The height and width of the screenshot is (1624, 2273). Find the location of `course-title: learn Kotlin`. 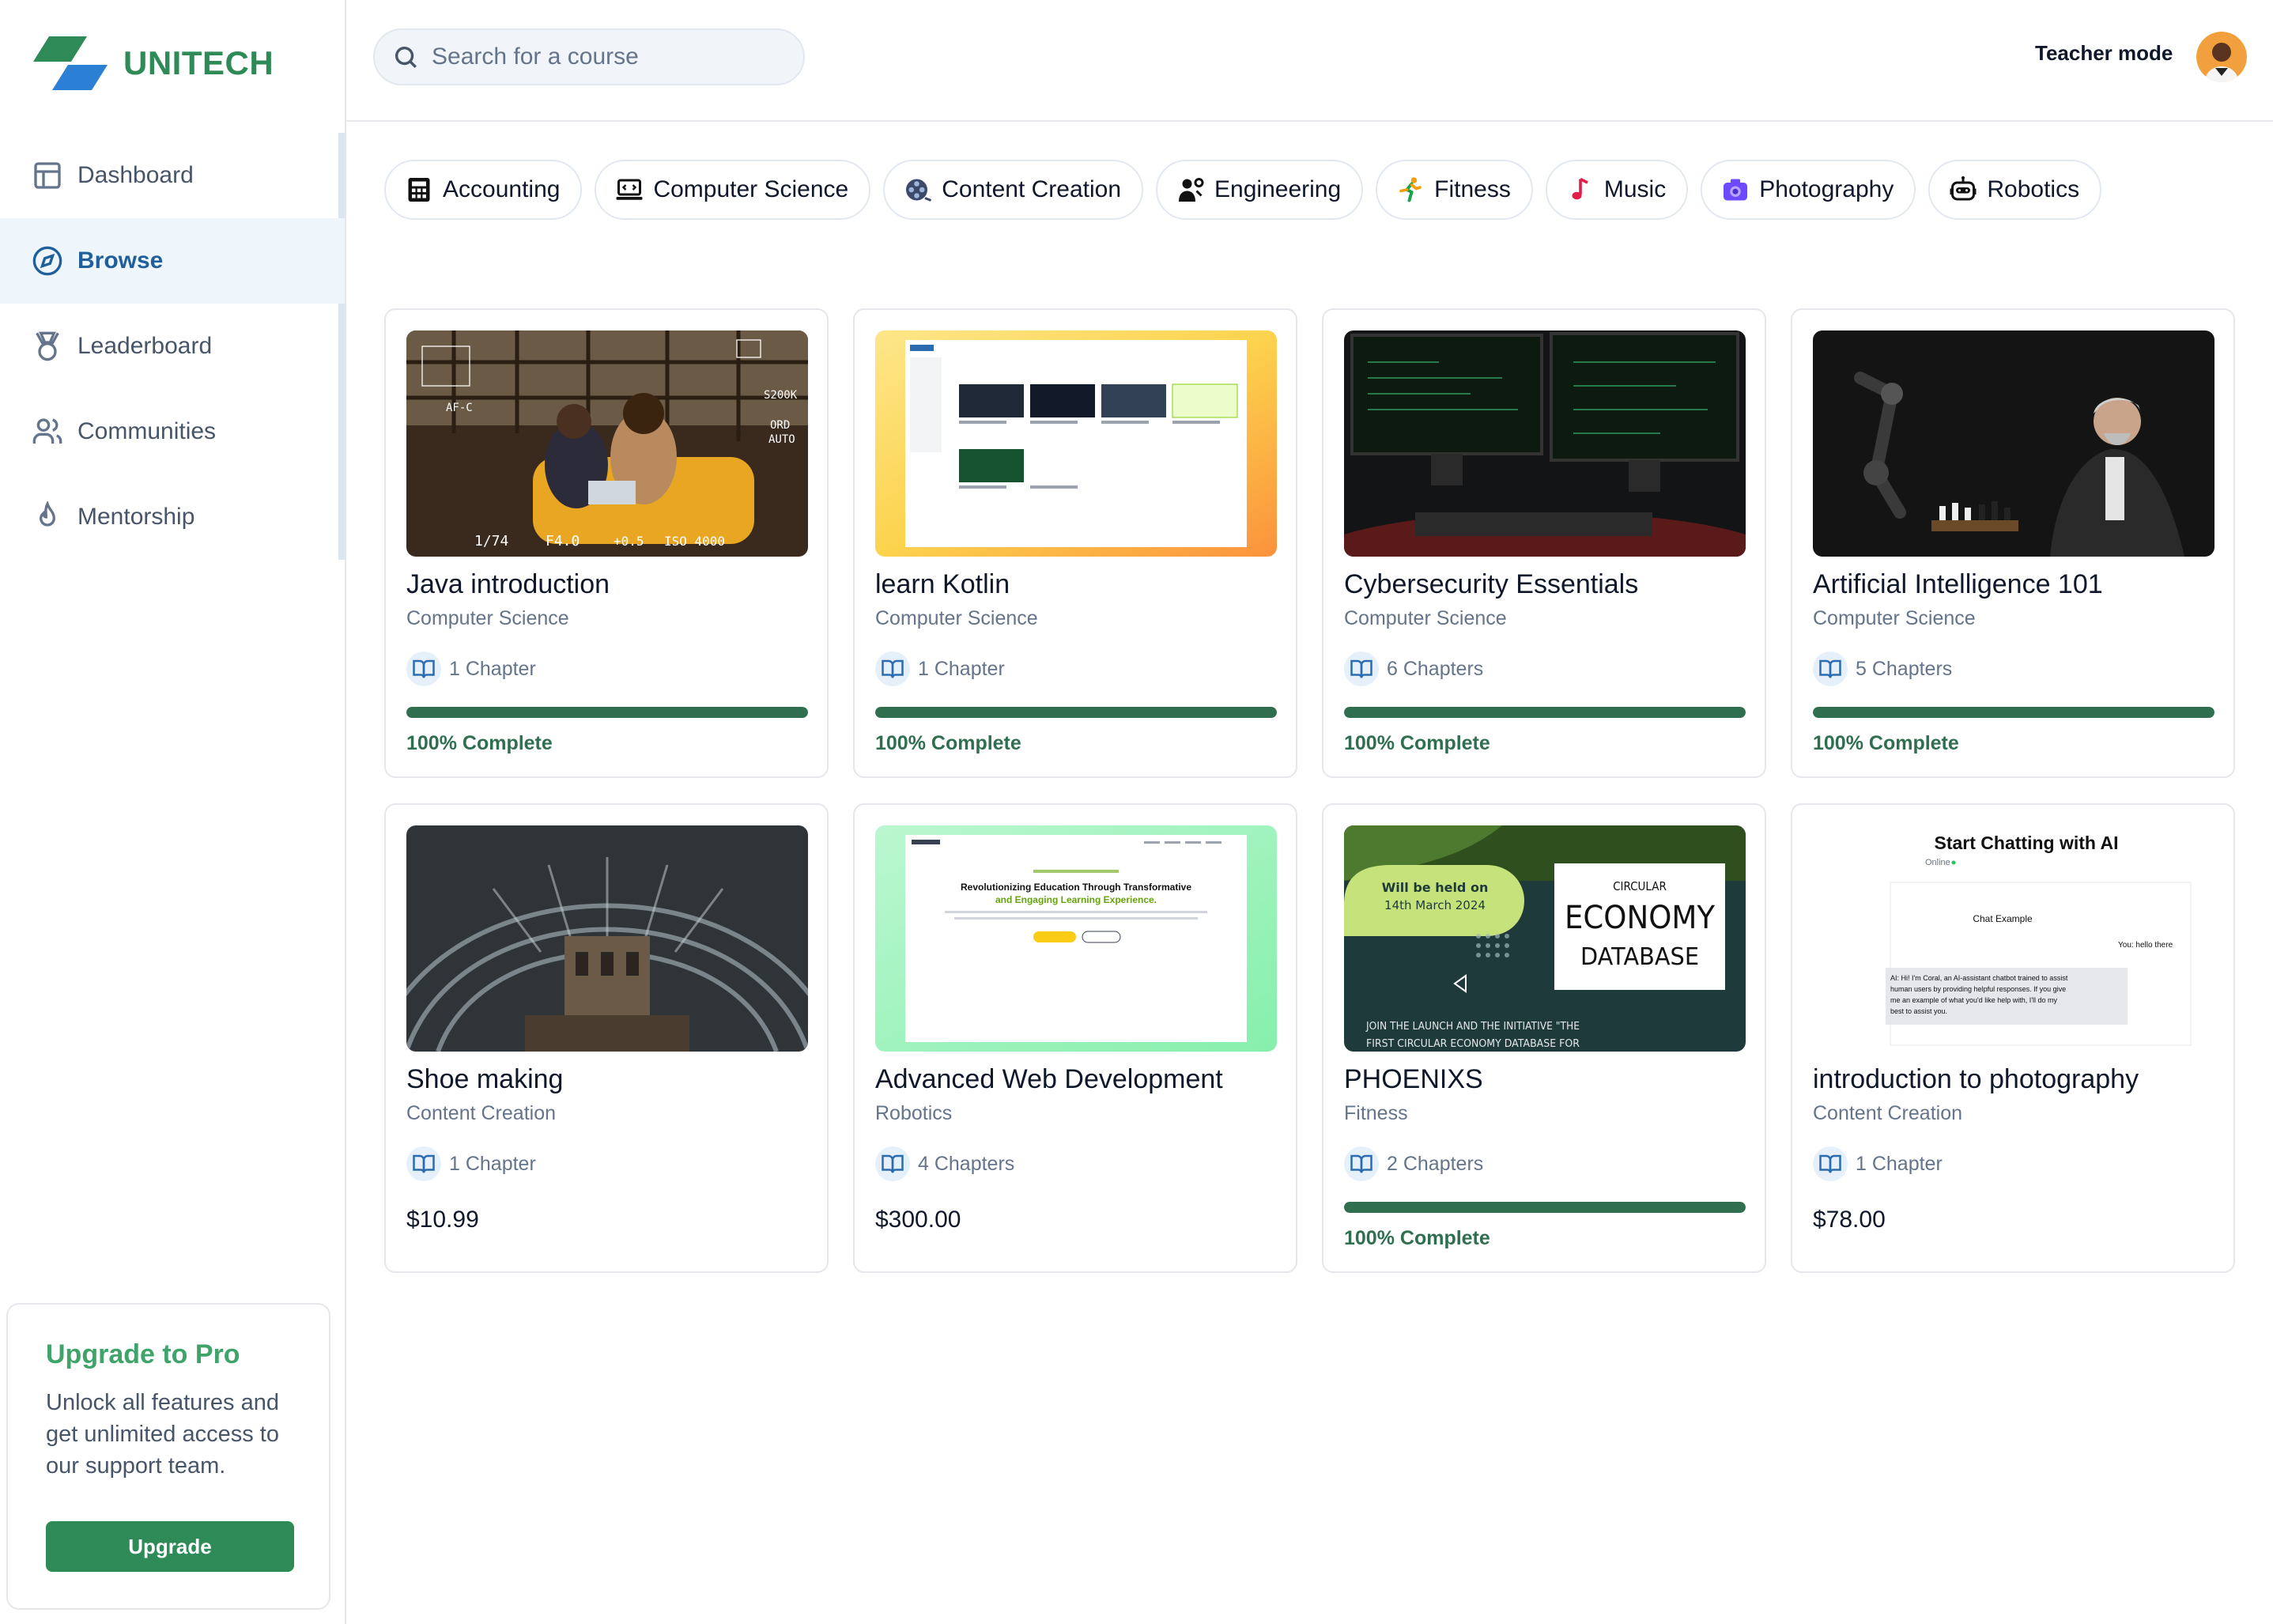

course-title: learn Kotlin is located at coordinates (943, 584).